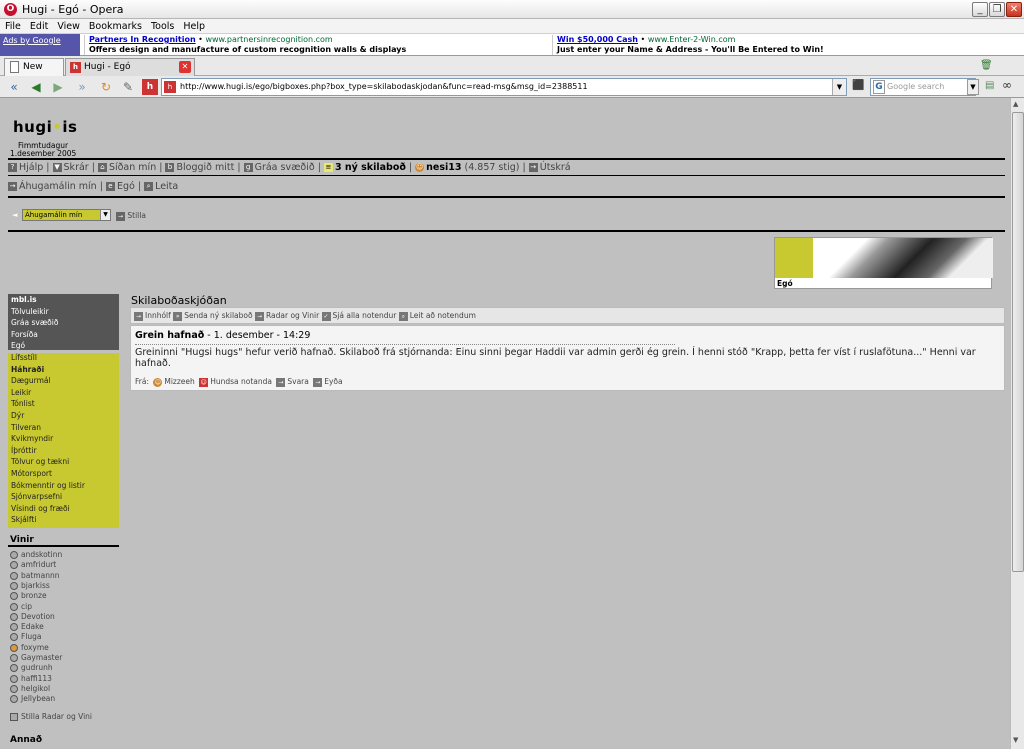 Image resolution: width=1024 pixels, height=749 pixels. I want to click on scroll-thumb, so click(1018, 342).